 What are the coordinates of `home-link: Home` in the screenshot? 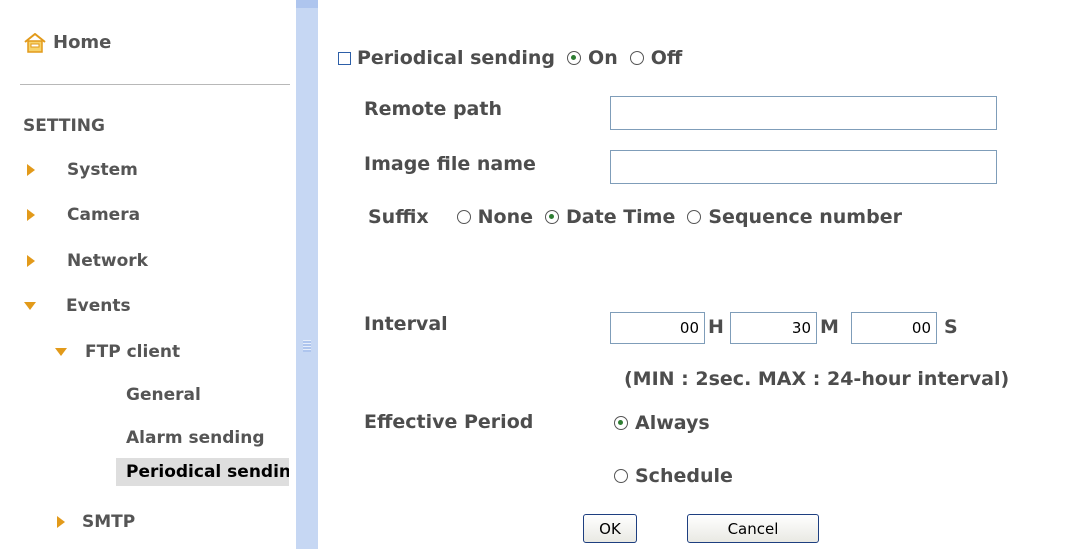 It's located at (67, 42).